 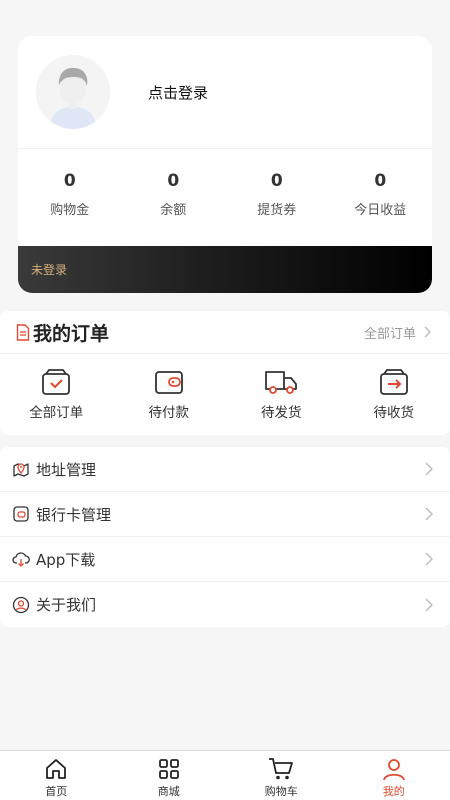 I want to click on tab-home: 首页, so click(x=56, y=775).